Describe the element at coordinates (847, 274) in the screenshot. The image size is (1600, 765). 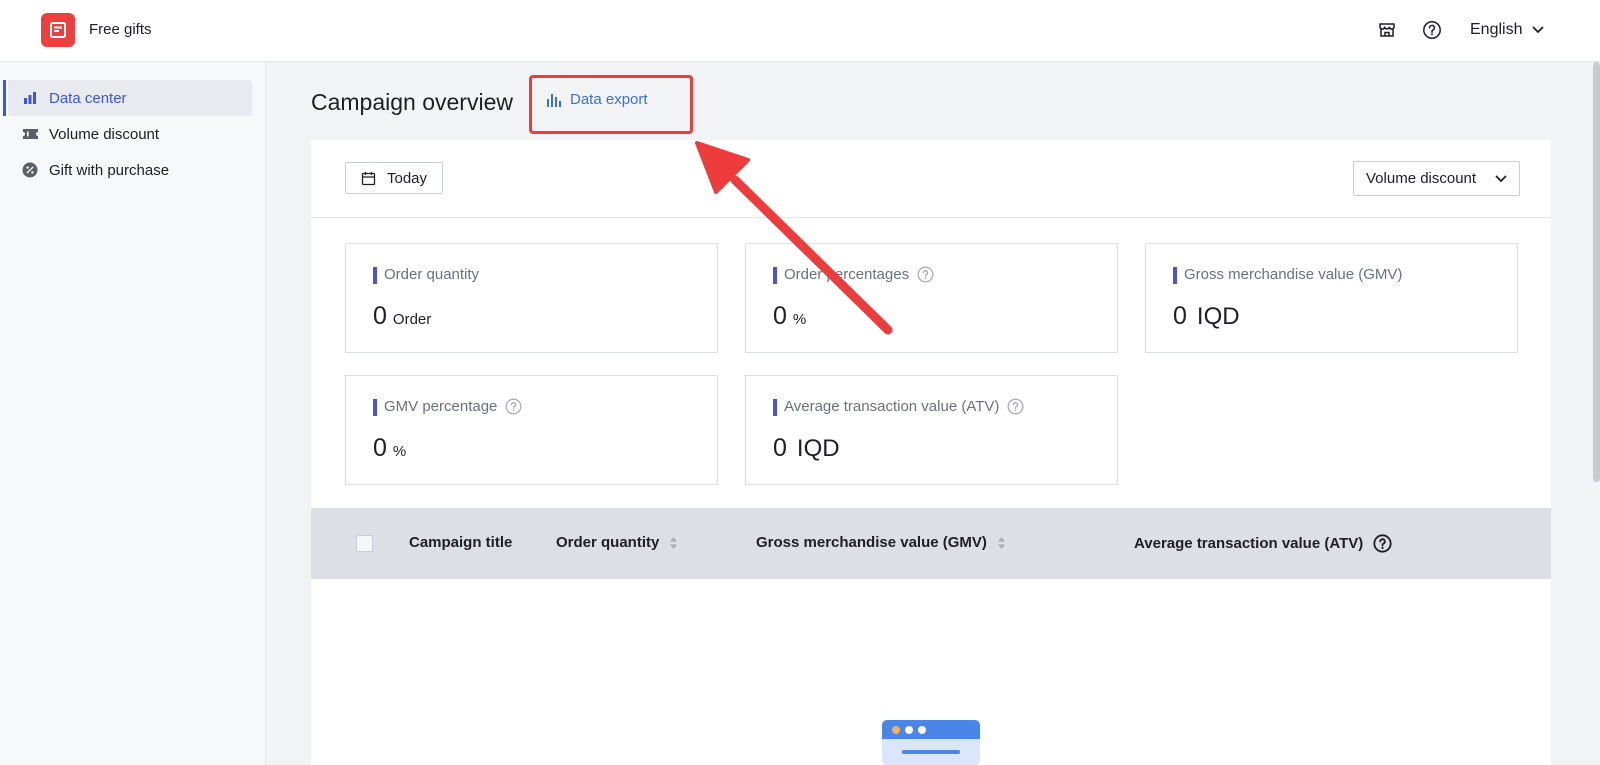
I see `metric-label-text: Order percentages` at that location.